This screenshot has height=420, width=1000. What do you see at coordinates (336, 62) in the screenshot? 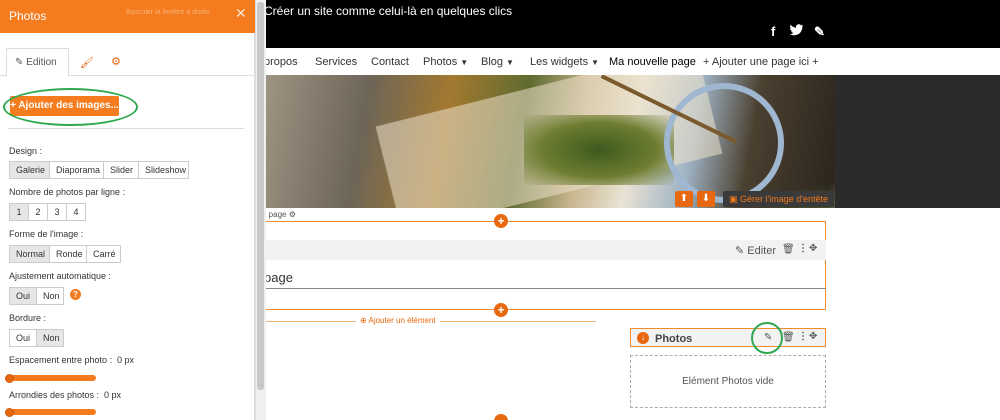
I see `nav-services: Services` at bounding box center [336, 62].